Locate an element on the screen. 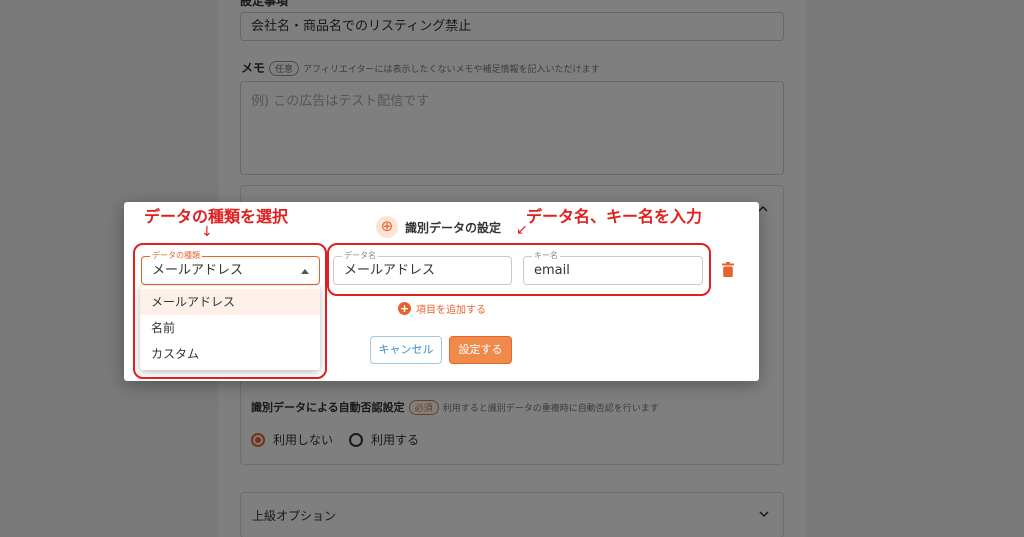 This screenshot has height=537, width=1024. annotation-select-type: データの種類を選択 is located at coordinates (216, 216).